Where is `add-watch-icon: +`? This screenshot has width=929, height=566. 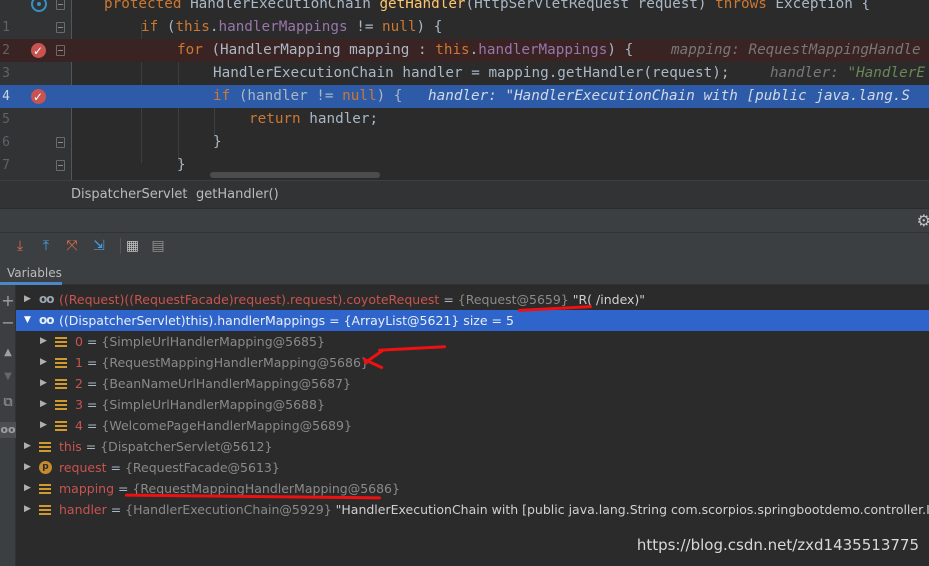
add-watch-icon: + is located at coordinates (8, 301).